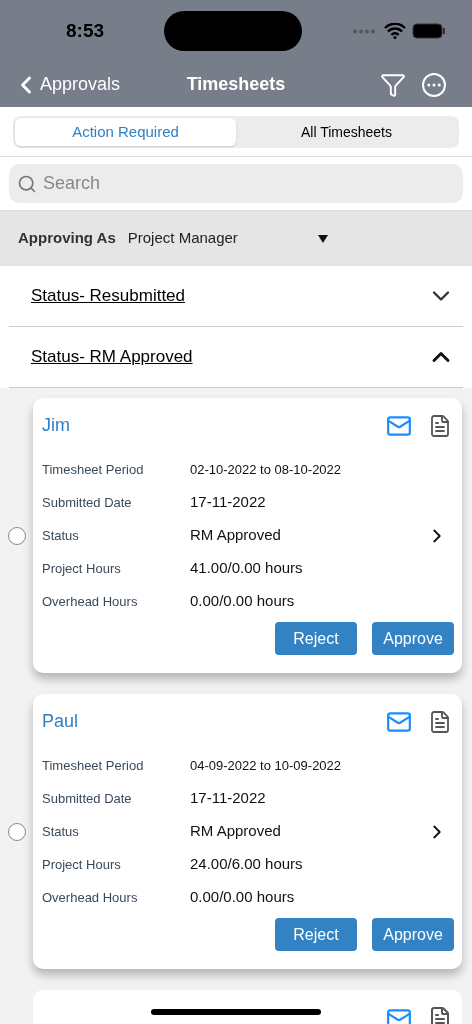 This screenshot has height=1024, width=472. What do you see at coordinates (67, 238) in the screenshot?
I see `approving-as-label: Approving As` at bounding box center [67, 238].